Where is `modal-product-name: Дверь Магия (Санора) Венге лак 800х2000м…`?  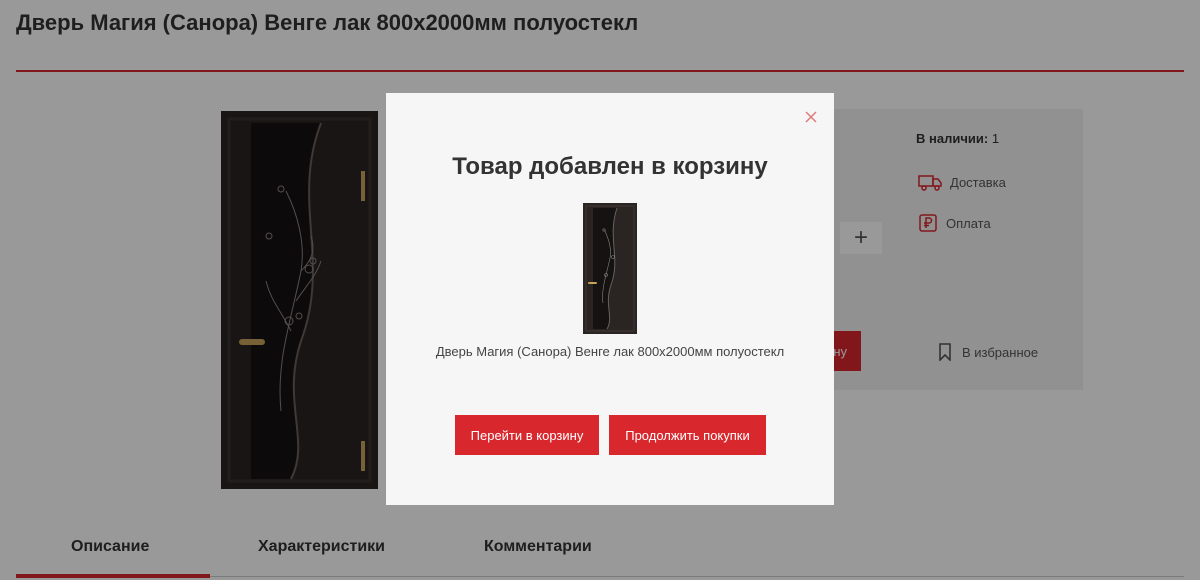
modal-product-name: Дверь Магия (Санора) Венге лак 800х2000м… is located at coordinates (610, 351).